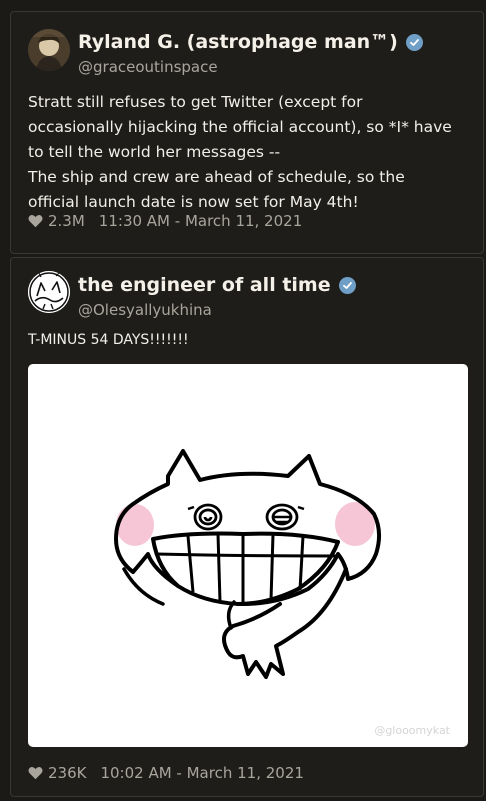  I want to click on user-handle: @graceoutinspace, so click(148, 67).